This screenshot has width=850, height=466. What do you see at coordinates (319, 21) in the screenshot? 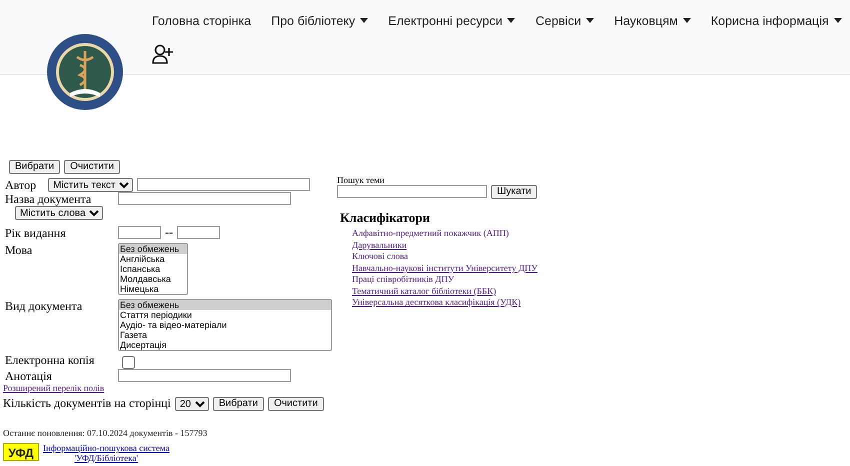
I see `nav-link: Про бібліотеку` at bounding box center [319, 21].